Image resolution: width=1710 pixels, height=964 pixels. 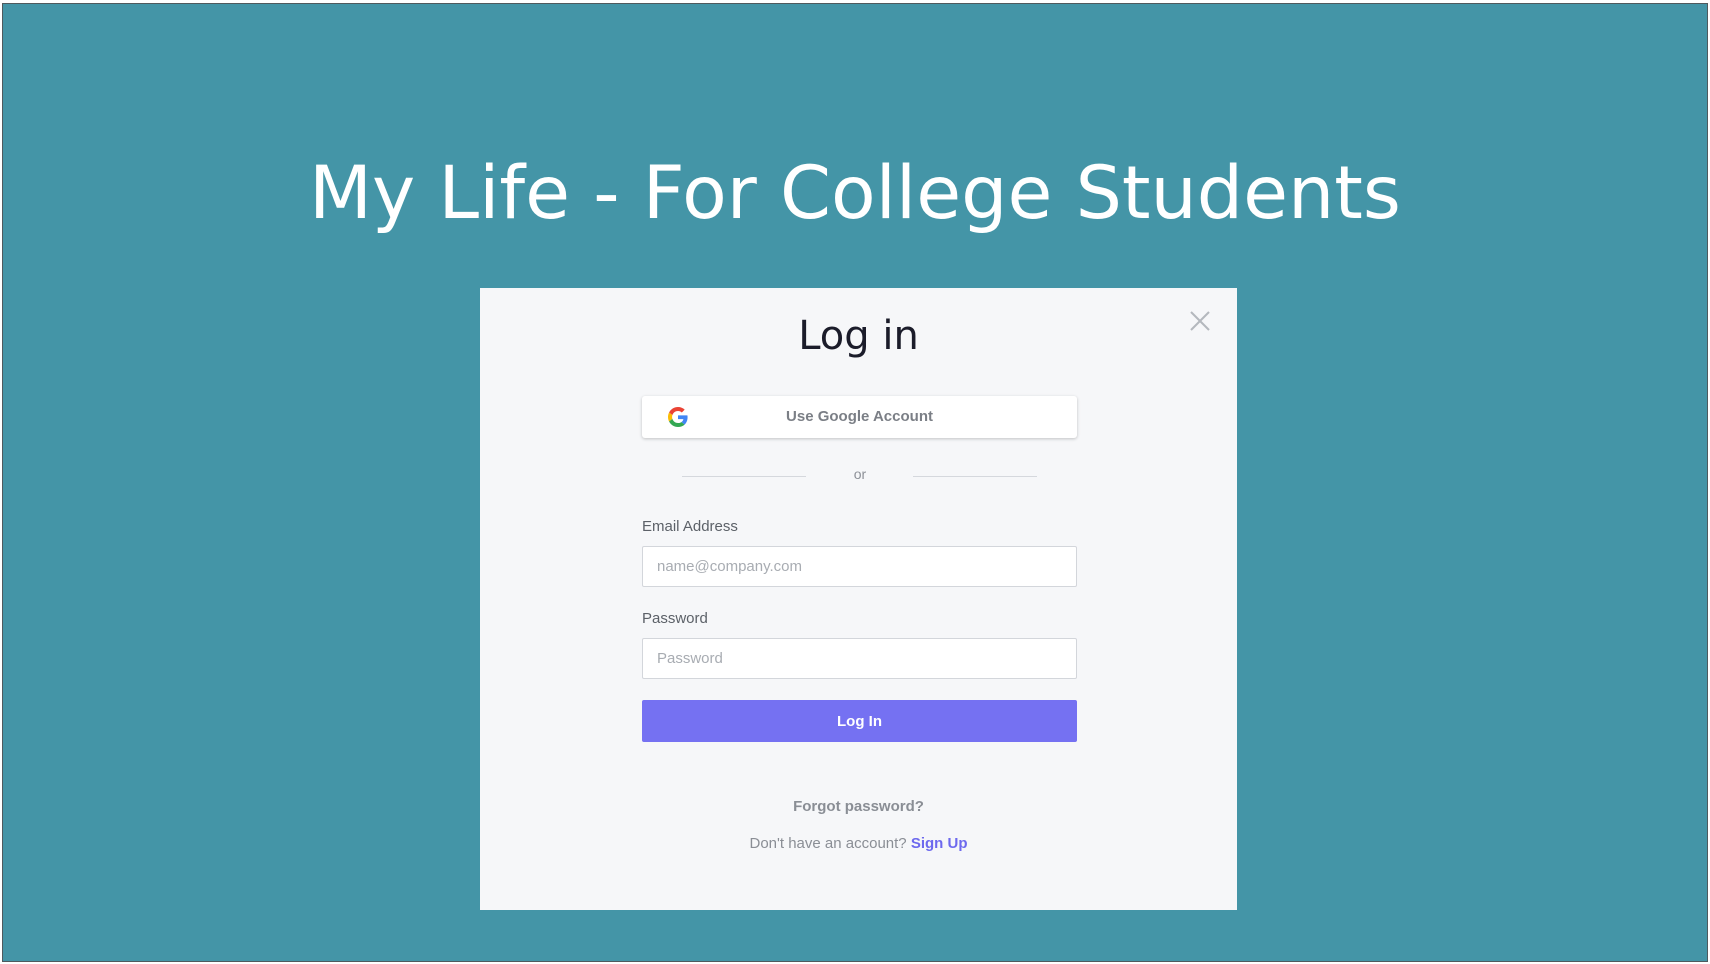 What do you see at coordinates (939, 843) in the screenshot?
I see `signup-link: Sign Up` at bounding box center [939, 843].